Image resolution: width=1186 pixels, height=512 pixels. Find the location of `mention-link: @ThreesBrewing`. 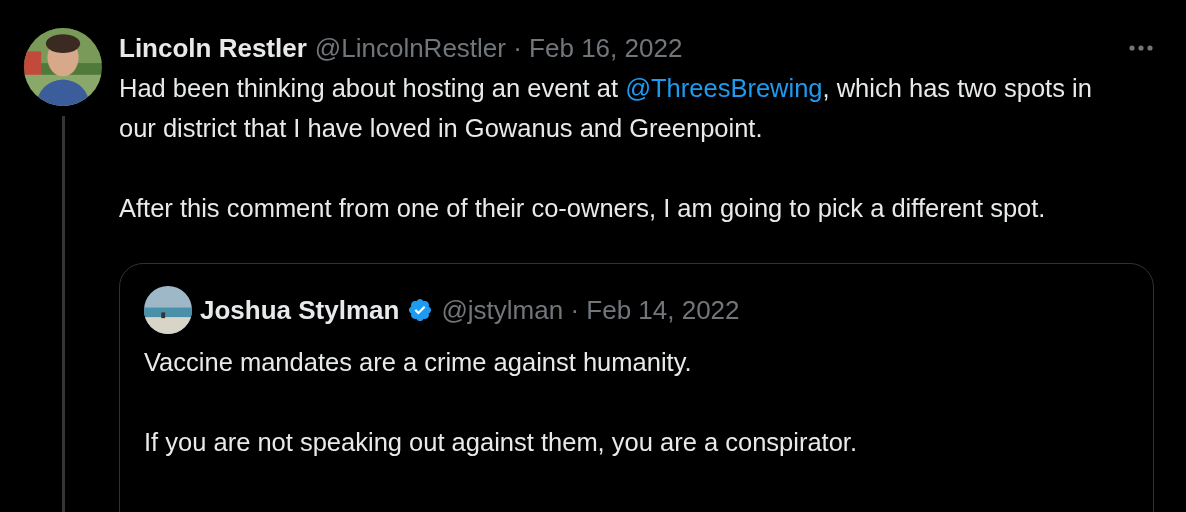

mention-link: @ThreesBrewing is located at coordinates (724, 88).